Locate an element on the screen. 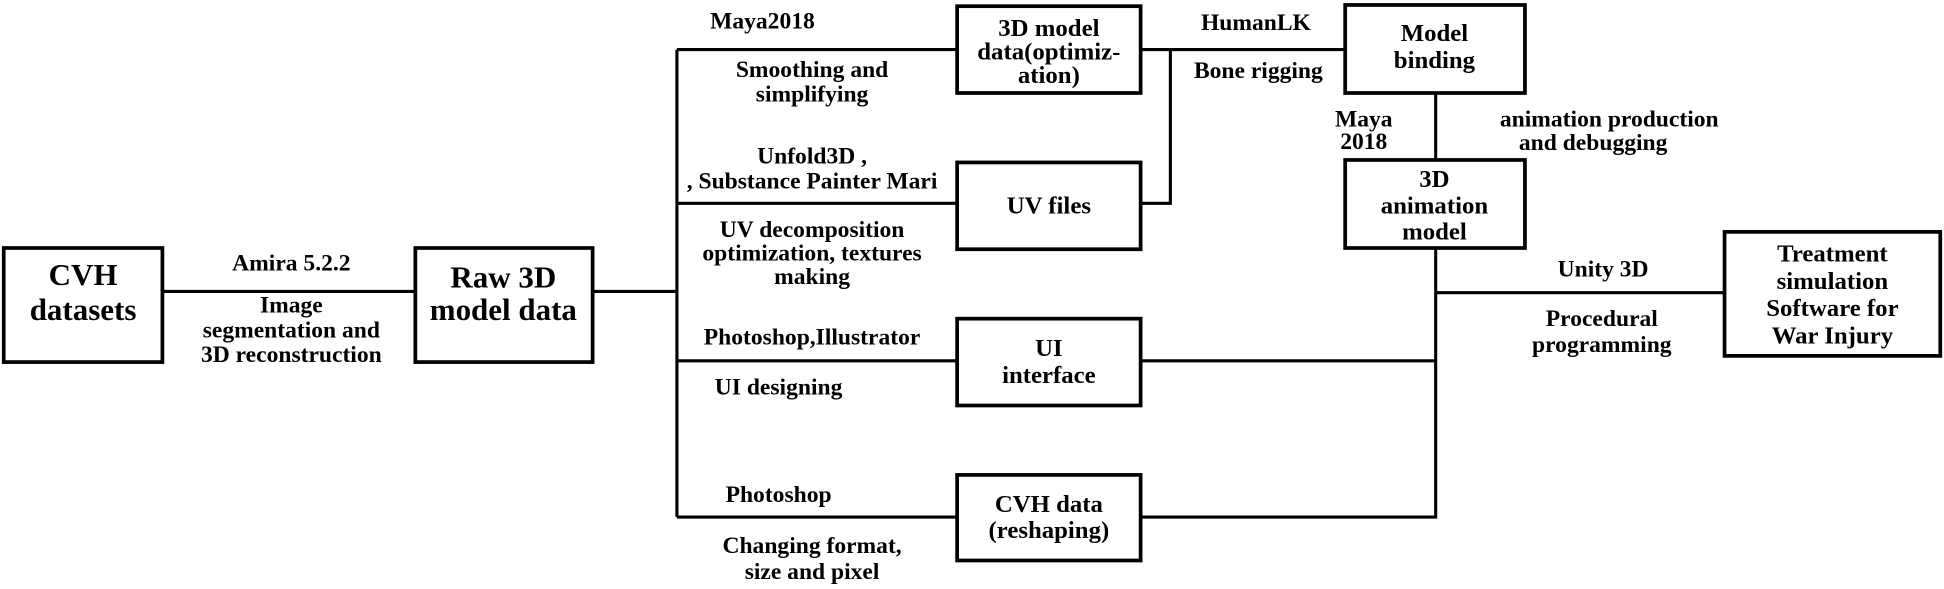 The width and height of the screenshot is (1944, 589). process-label: 3D reconstruction is located at coordinates (291, 355).